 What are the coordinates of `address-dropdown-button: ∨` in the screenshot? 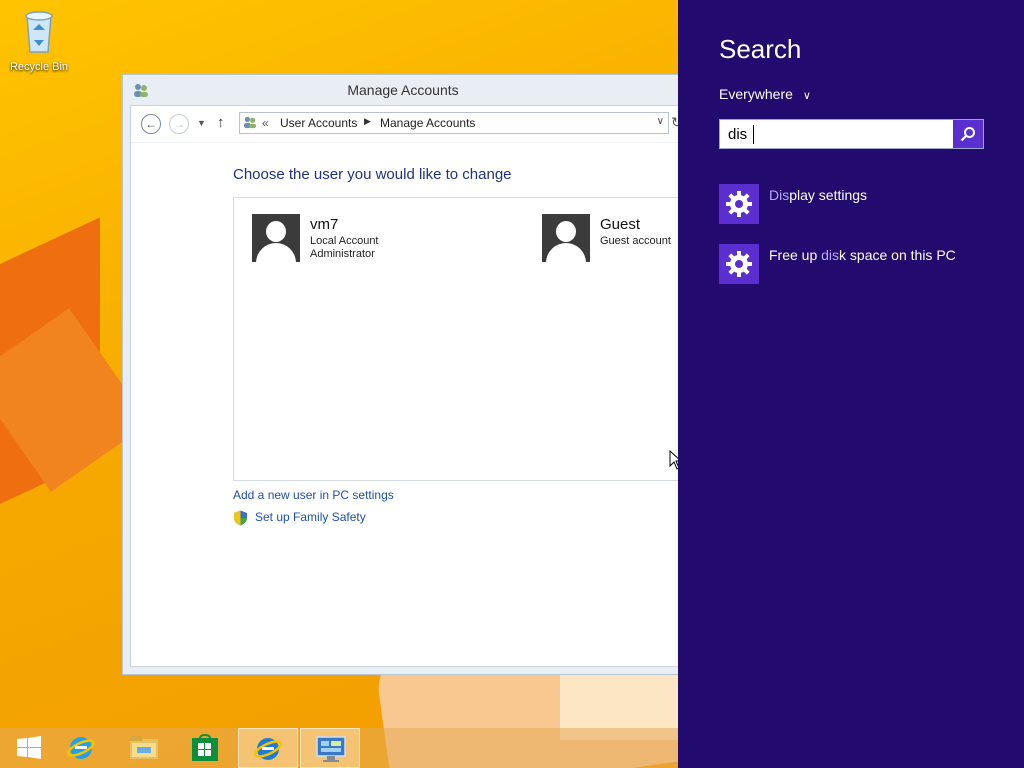 It's located at (660, 121).